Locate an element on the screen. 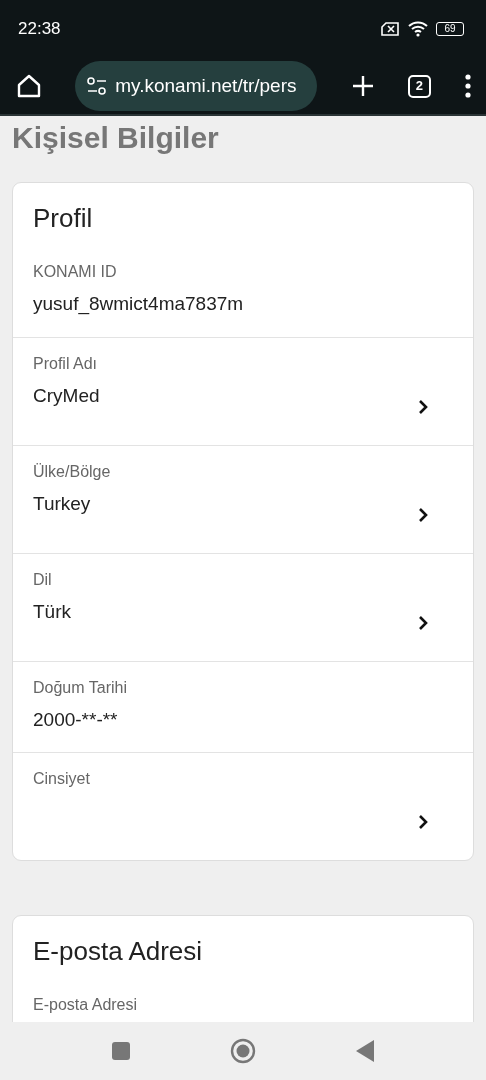 The height and width of the screenshot is (1080, 486). sim-icon is located at coordinates (390, 29).